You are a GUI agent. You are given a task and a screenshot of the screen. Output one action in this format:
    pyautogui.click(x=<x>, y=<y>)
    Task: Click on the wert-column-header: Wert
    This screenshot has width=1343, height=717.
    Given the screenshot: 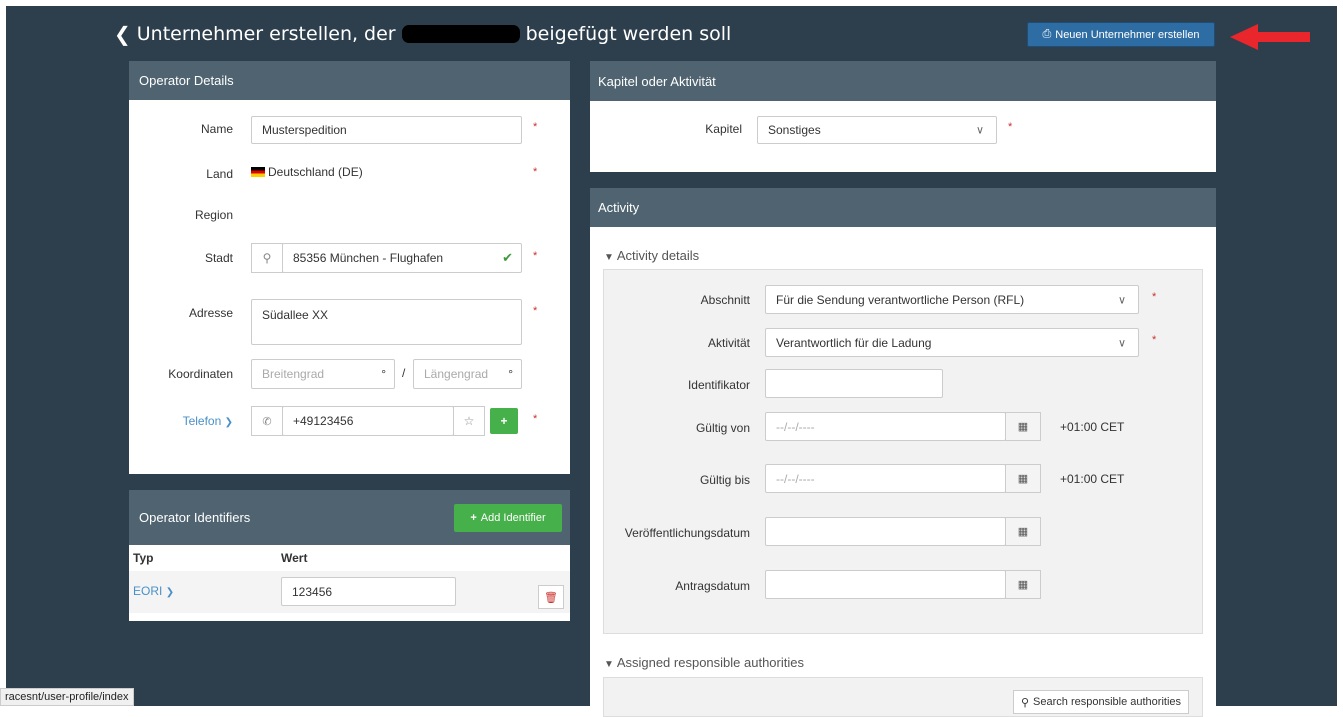 What is the action you would take?
    pyautogui.click(x=294, y=558)
    